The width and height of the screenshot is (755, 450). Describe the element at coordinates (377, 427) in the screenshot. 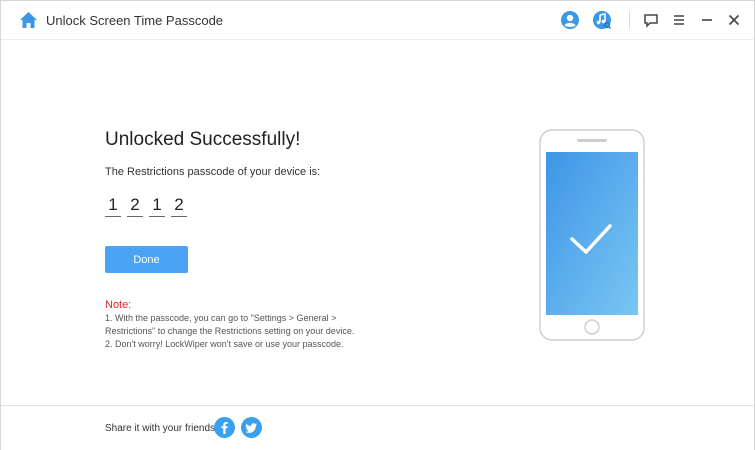

I see `share-footer: Share it with your friends:` at that location.